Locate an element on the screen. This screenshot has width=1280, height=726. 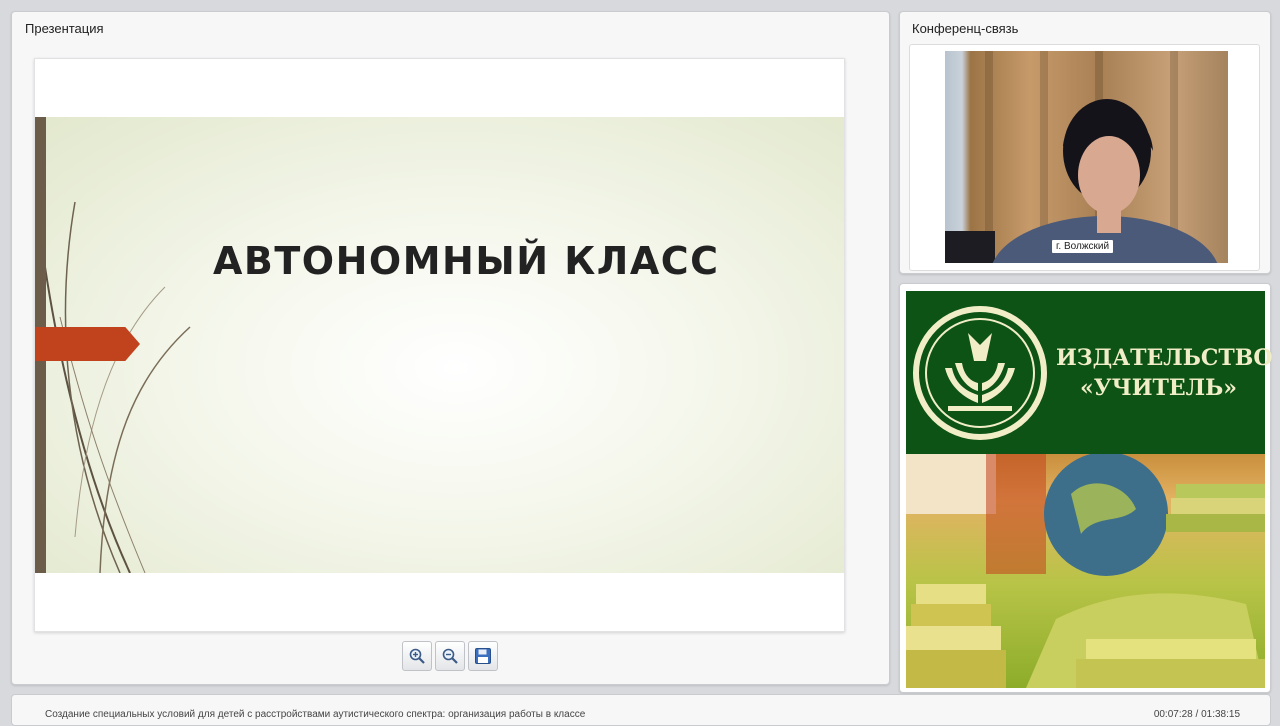
zoom-out-icon is located at coordinates (450, 656).